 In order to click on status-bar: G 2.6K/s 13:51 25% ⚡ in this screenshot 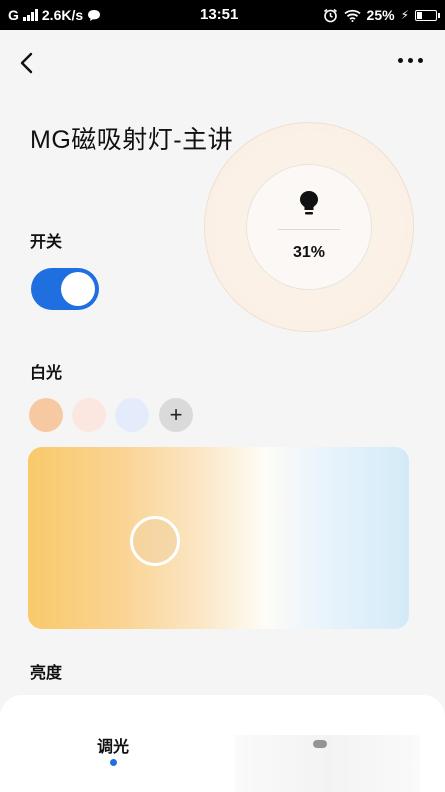, I will do `click(222, 15)`.